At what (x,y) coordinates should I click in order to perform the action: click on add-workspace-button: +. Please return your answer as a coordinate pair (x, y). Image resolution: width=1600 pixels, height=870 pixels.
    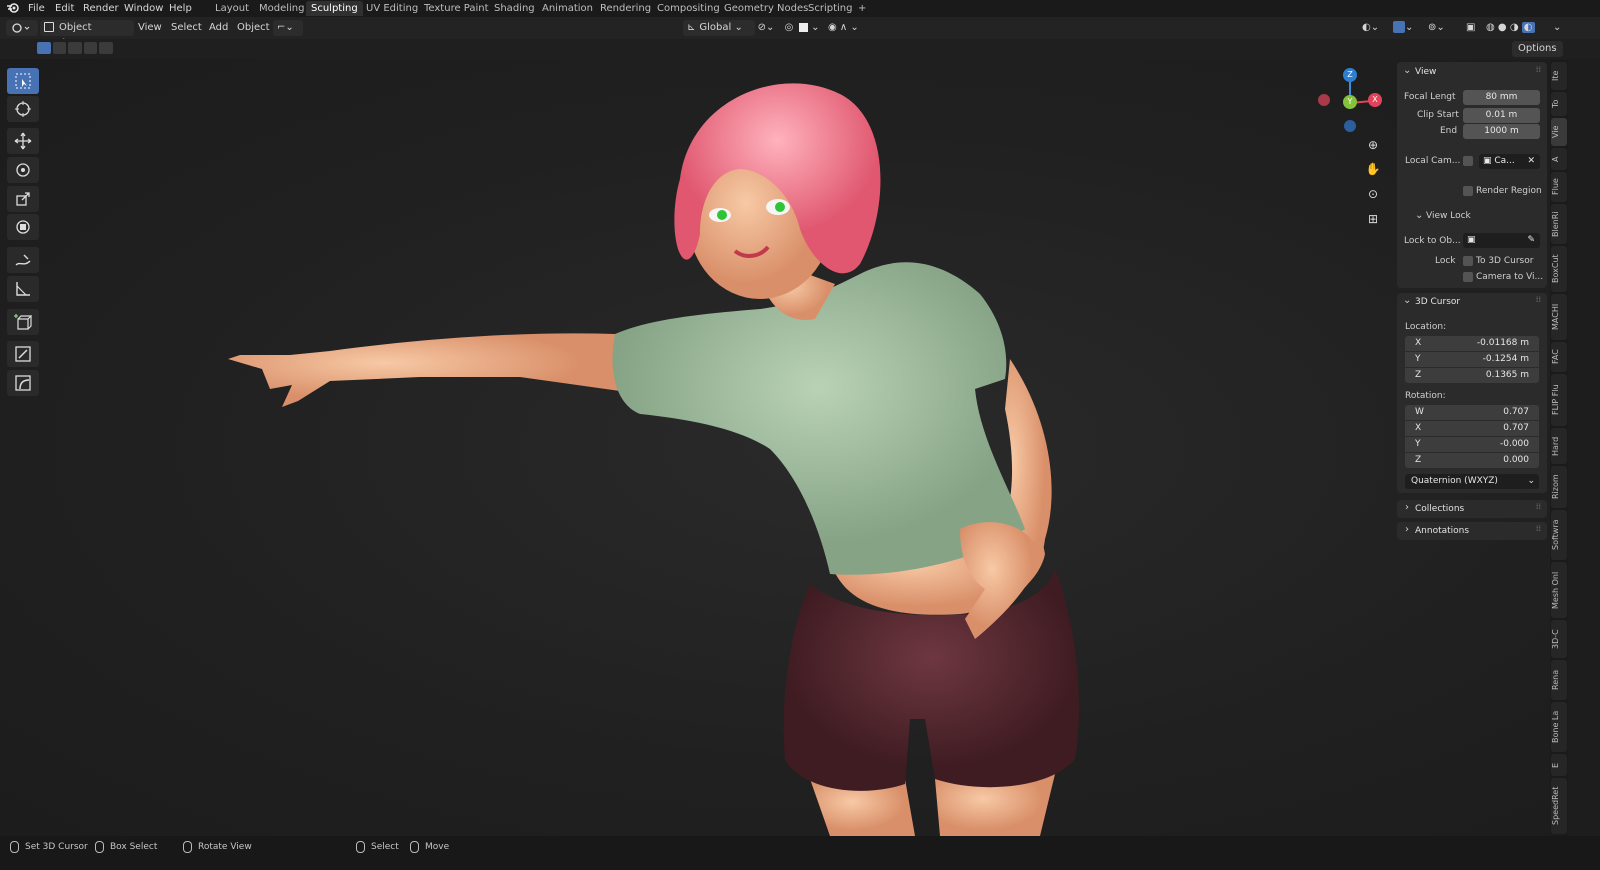
    Looking at the image, I should click on (862, 8).